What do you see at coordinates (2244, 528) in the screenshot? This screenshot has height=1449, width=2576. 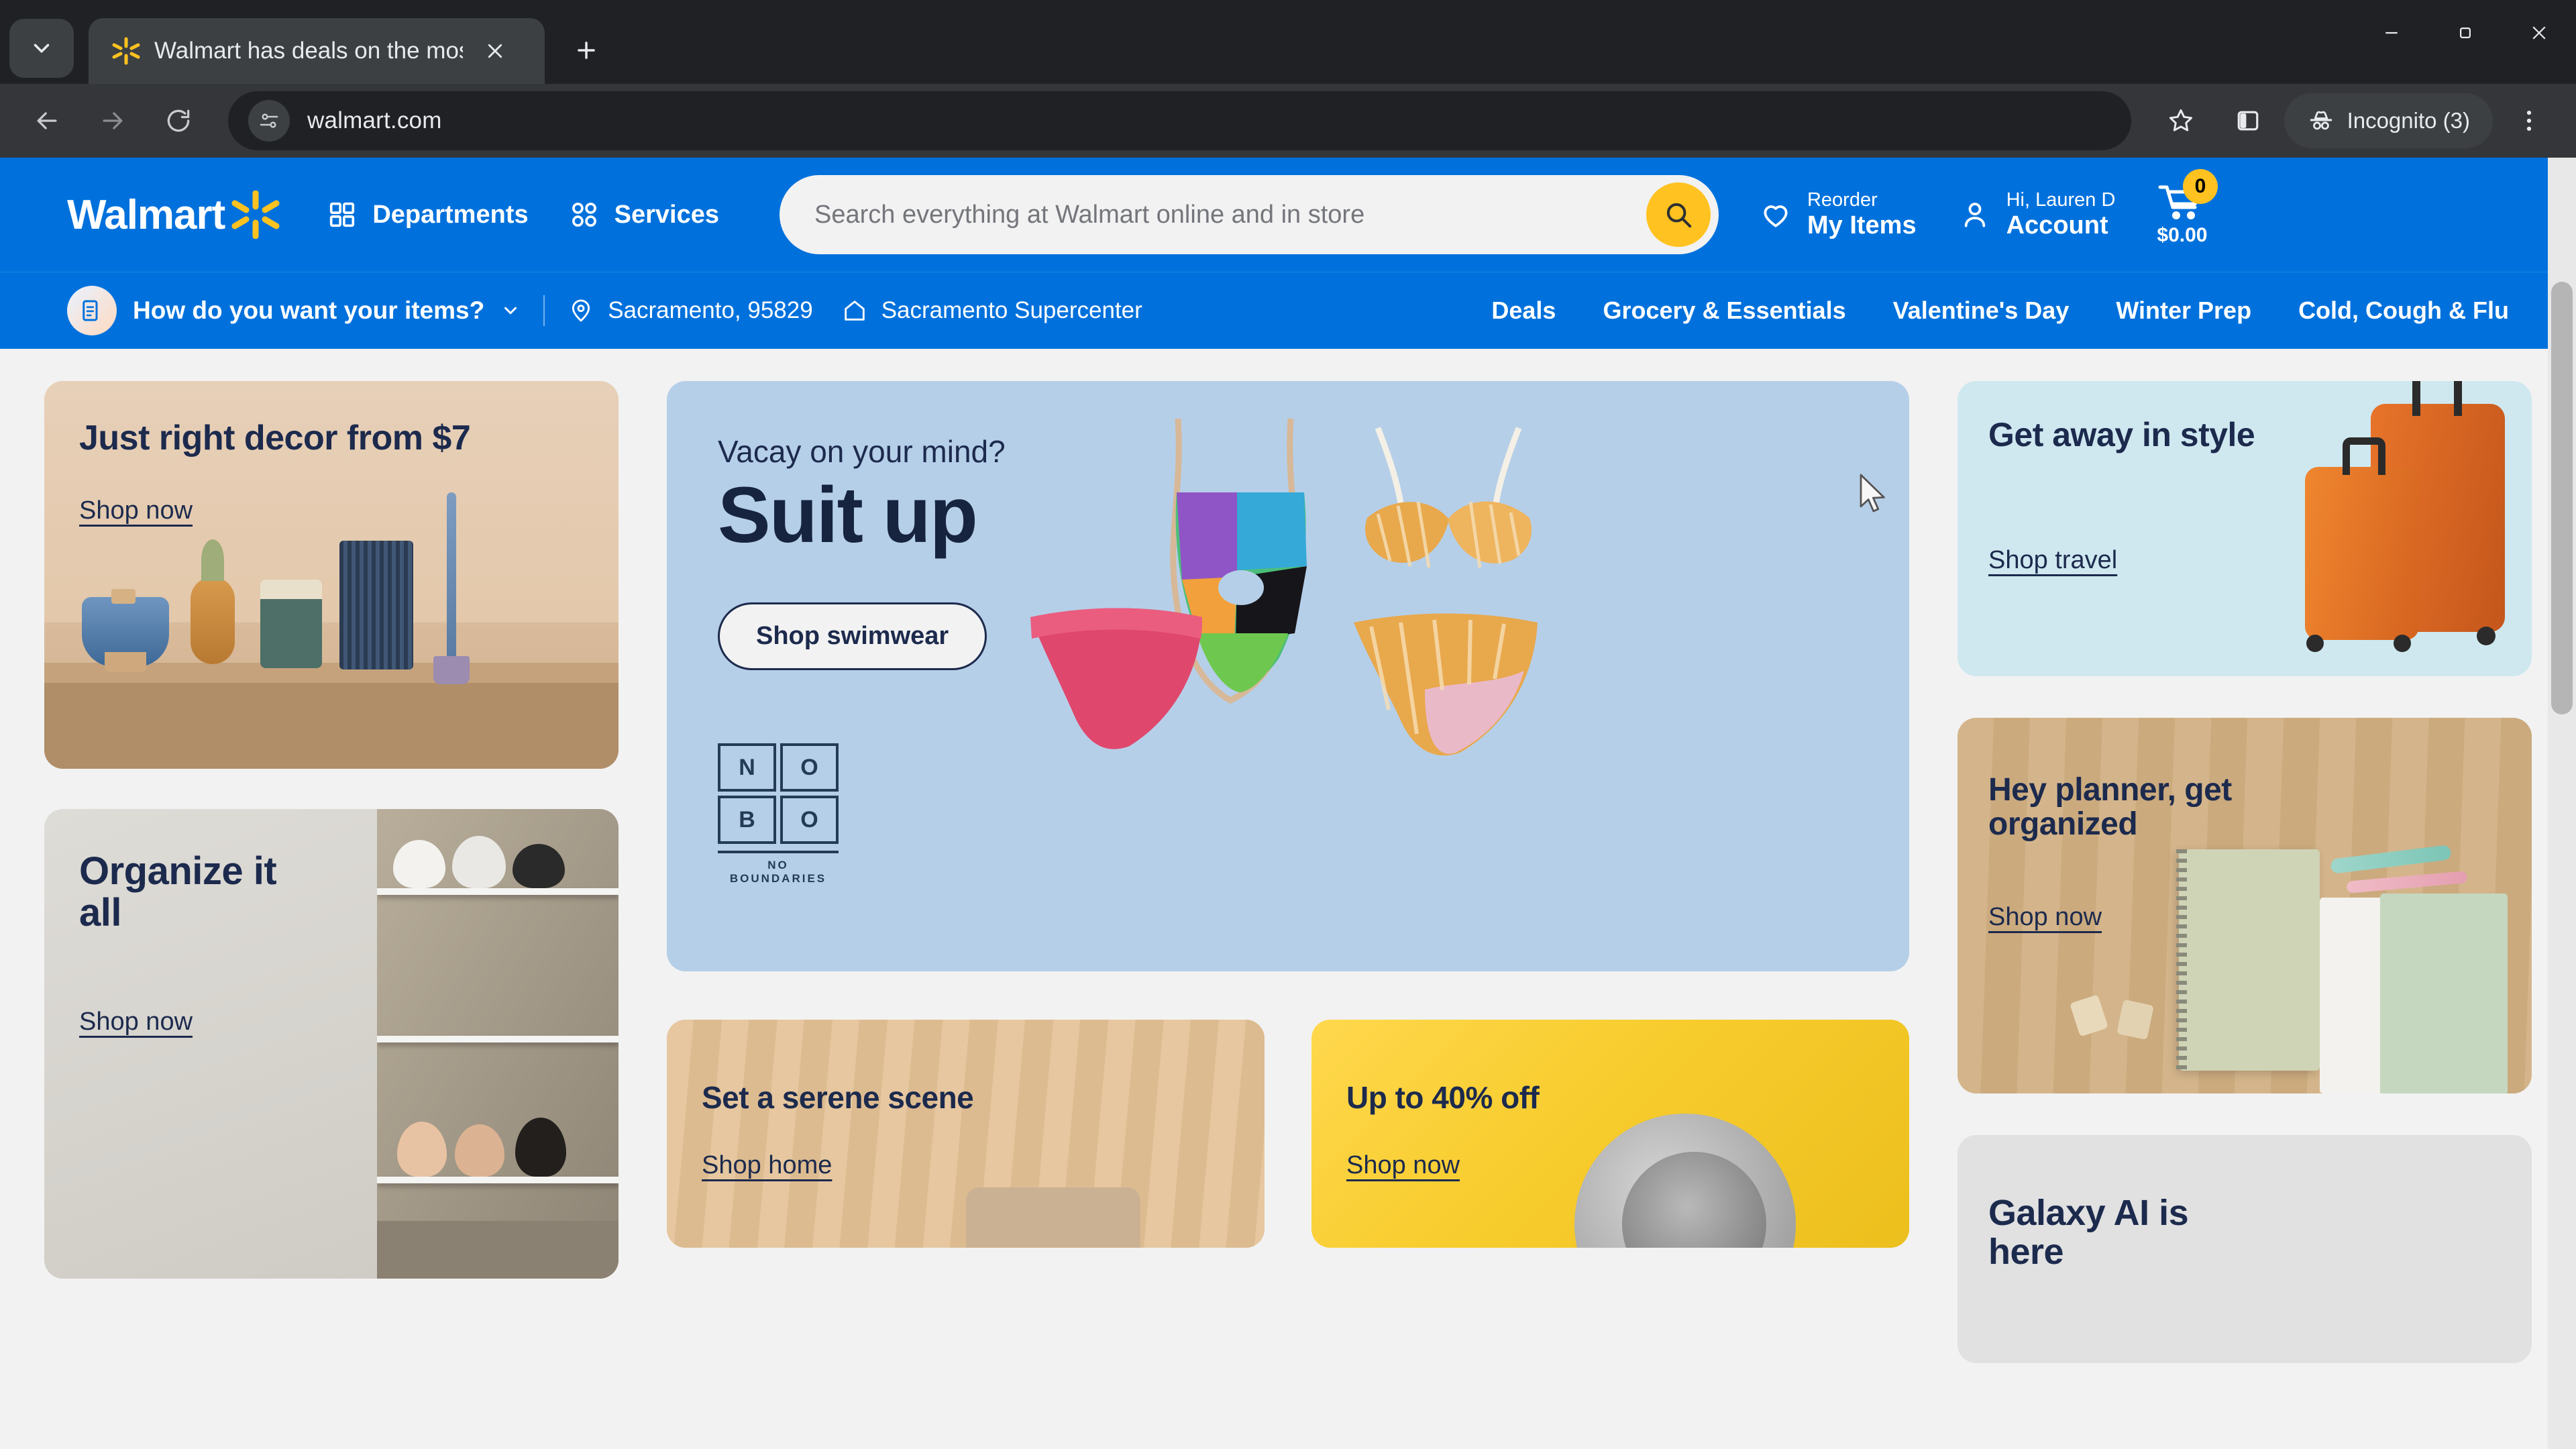 I see `card-travel: Get away in style Shop travel` at bounding box center [2244, 528].